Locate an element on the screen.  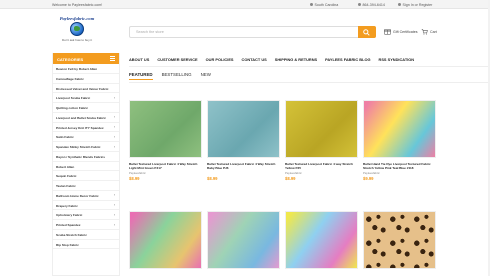
search-icon is located at coordinates (366, 32).